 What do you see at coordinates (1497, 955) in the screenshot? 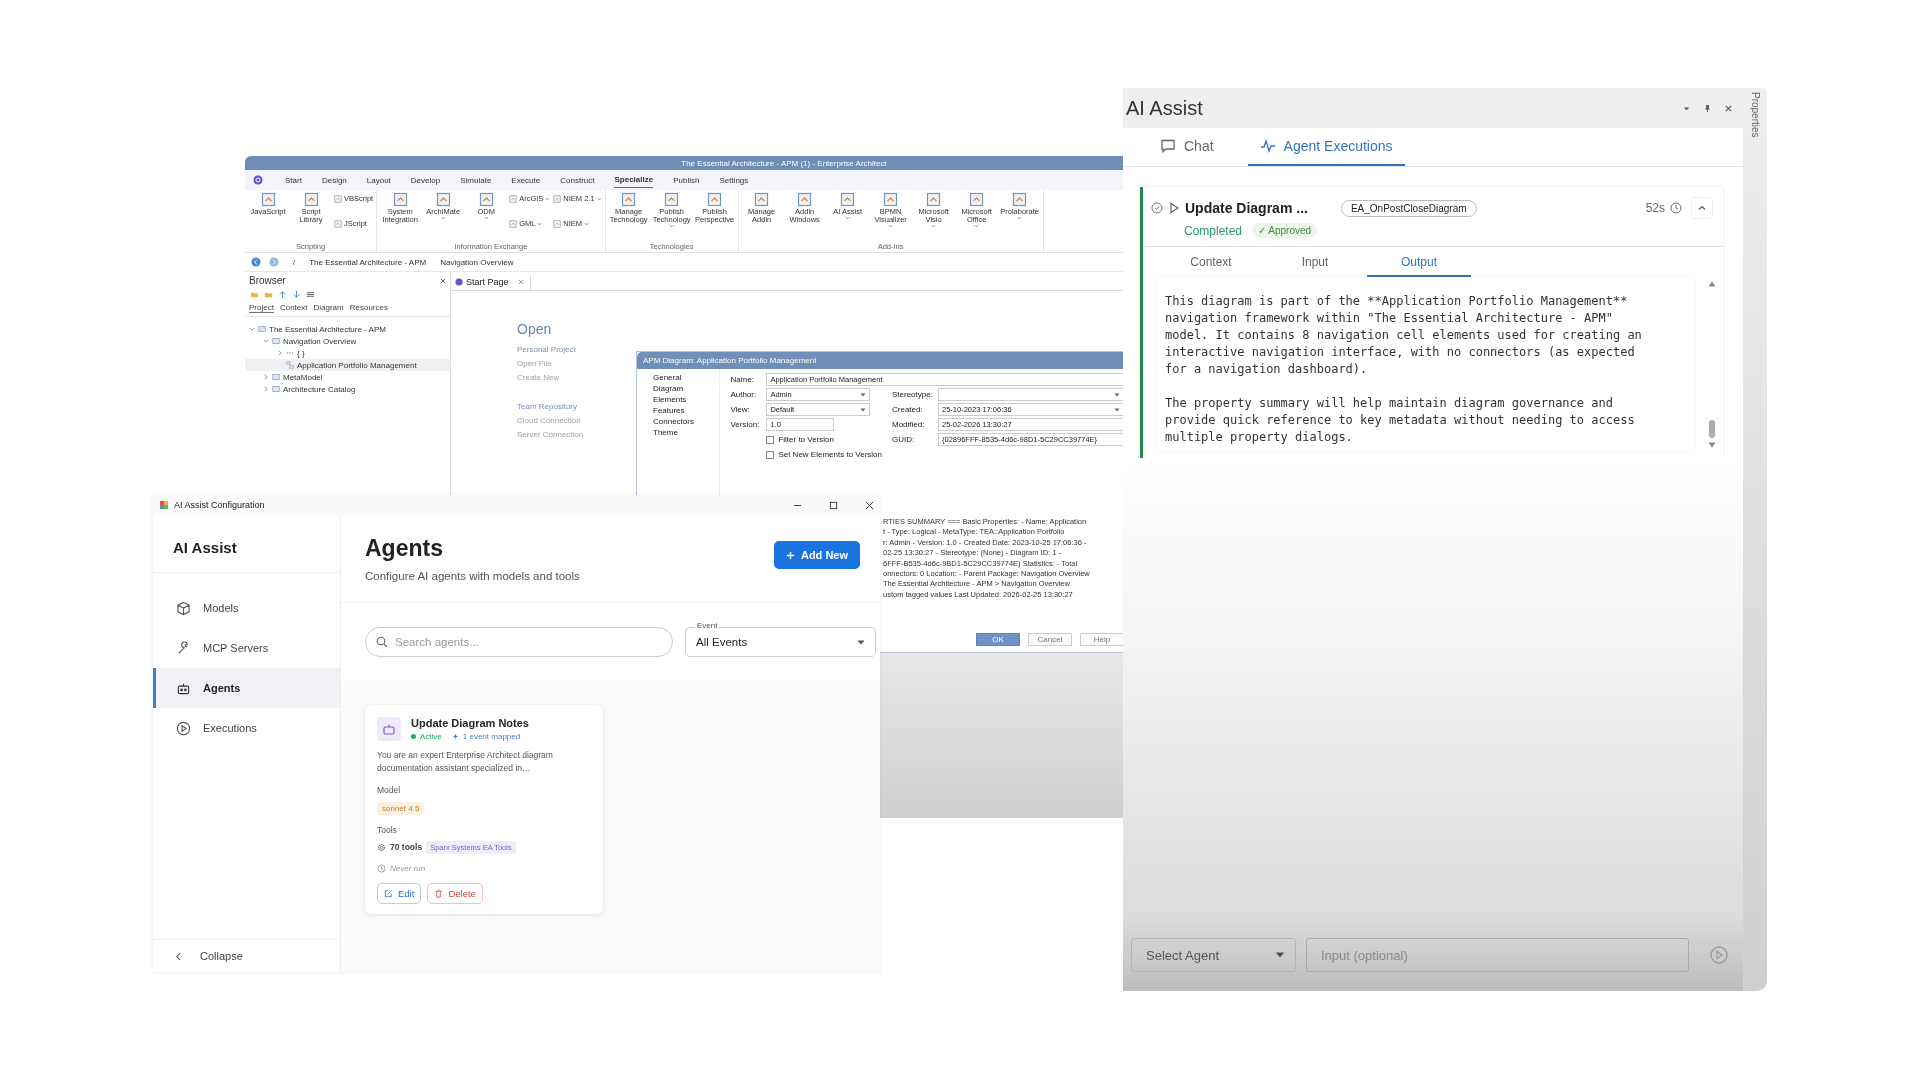
I see `input-field: Input (optional)` at bounding box center [1497, 955].